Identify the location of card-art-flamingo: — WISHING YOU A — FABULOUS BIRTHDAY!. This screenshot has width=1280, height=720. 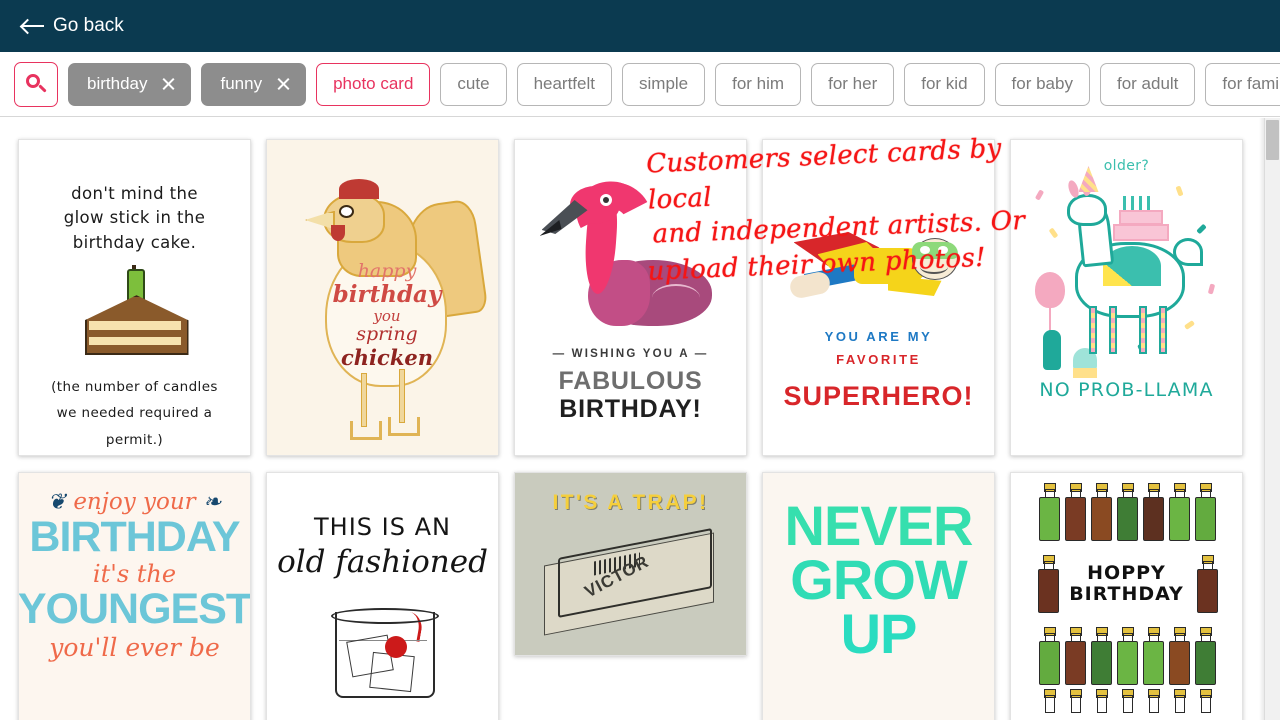
(630, 297).